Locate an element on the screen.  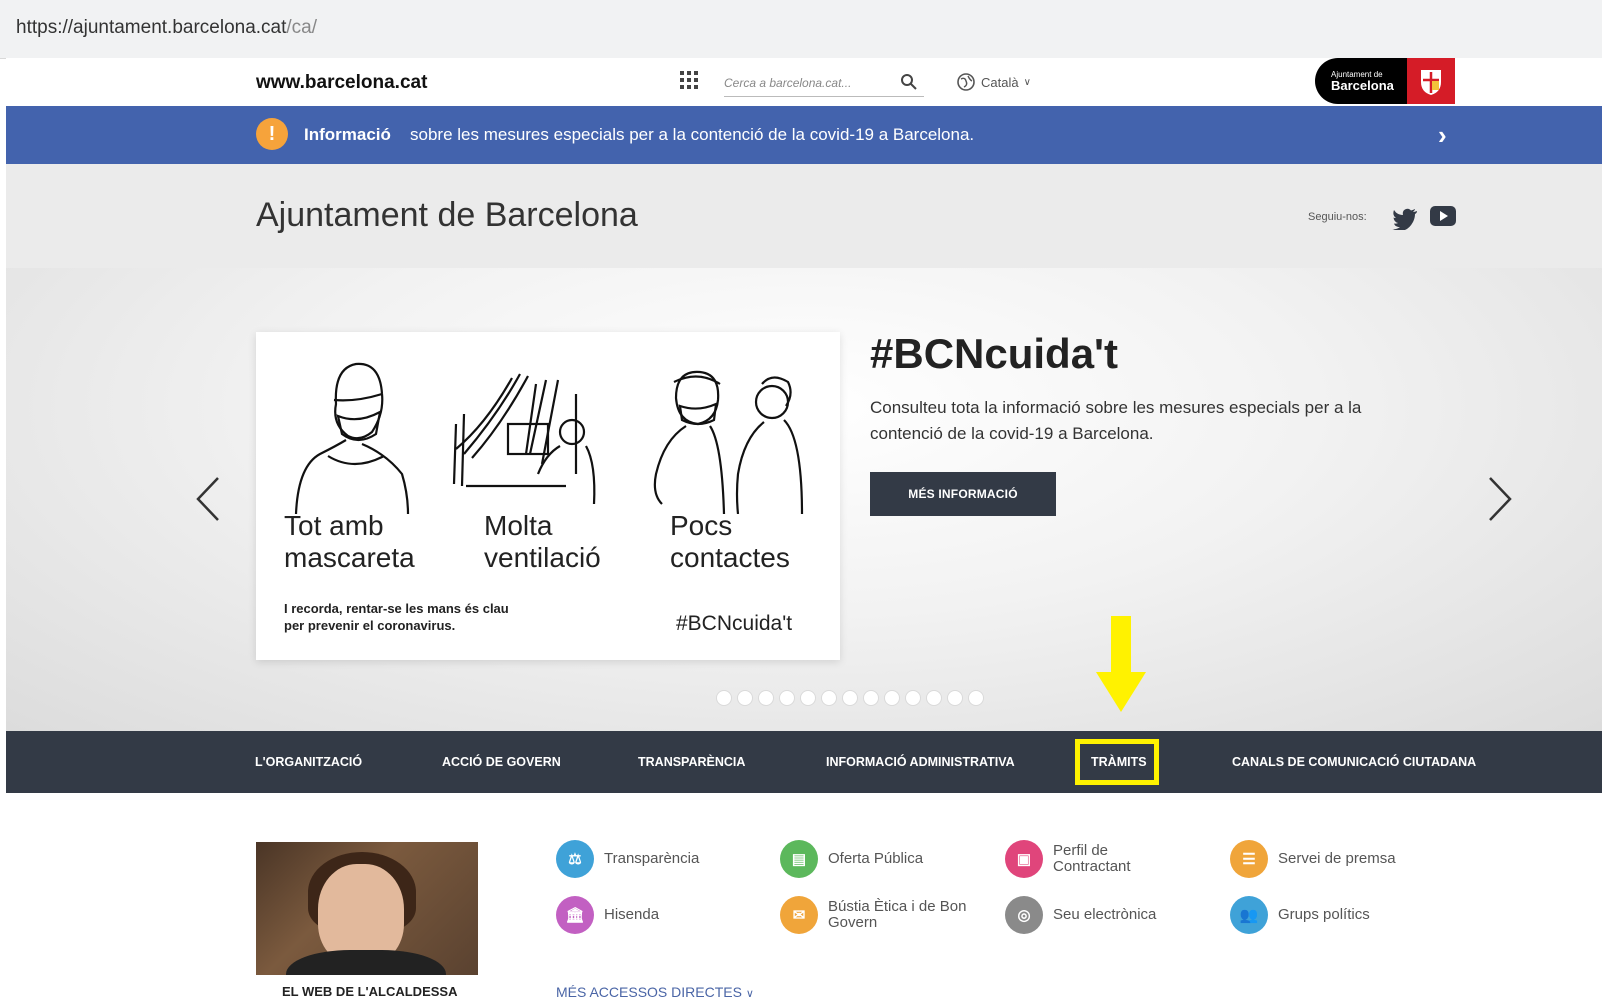
search-input is located at coordinates (809, 83).